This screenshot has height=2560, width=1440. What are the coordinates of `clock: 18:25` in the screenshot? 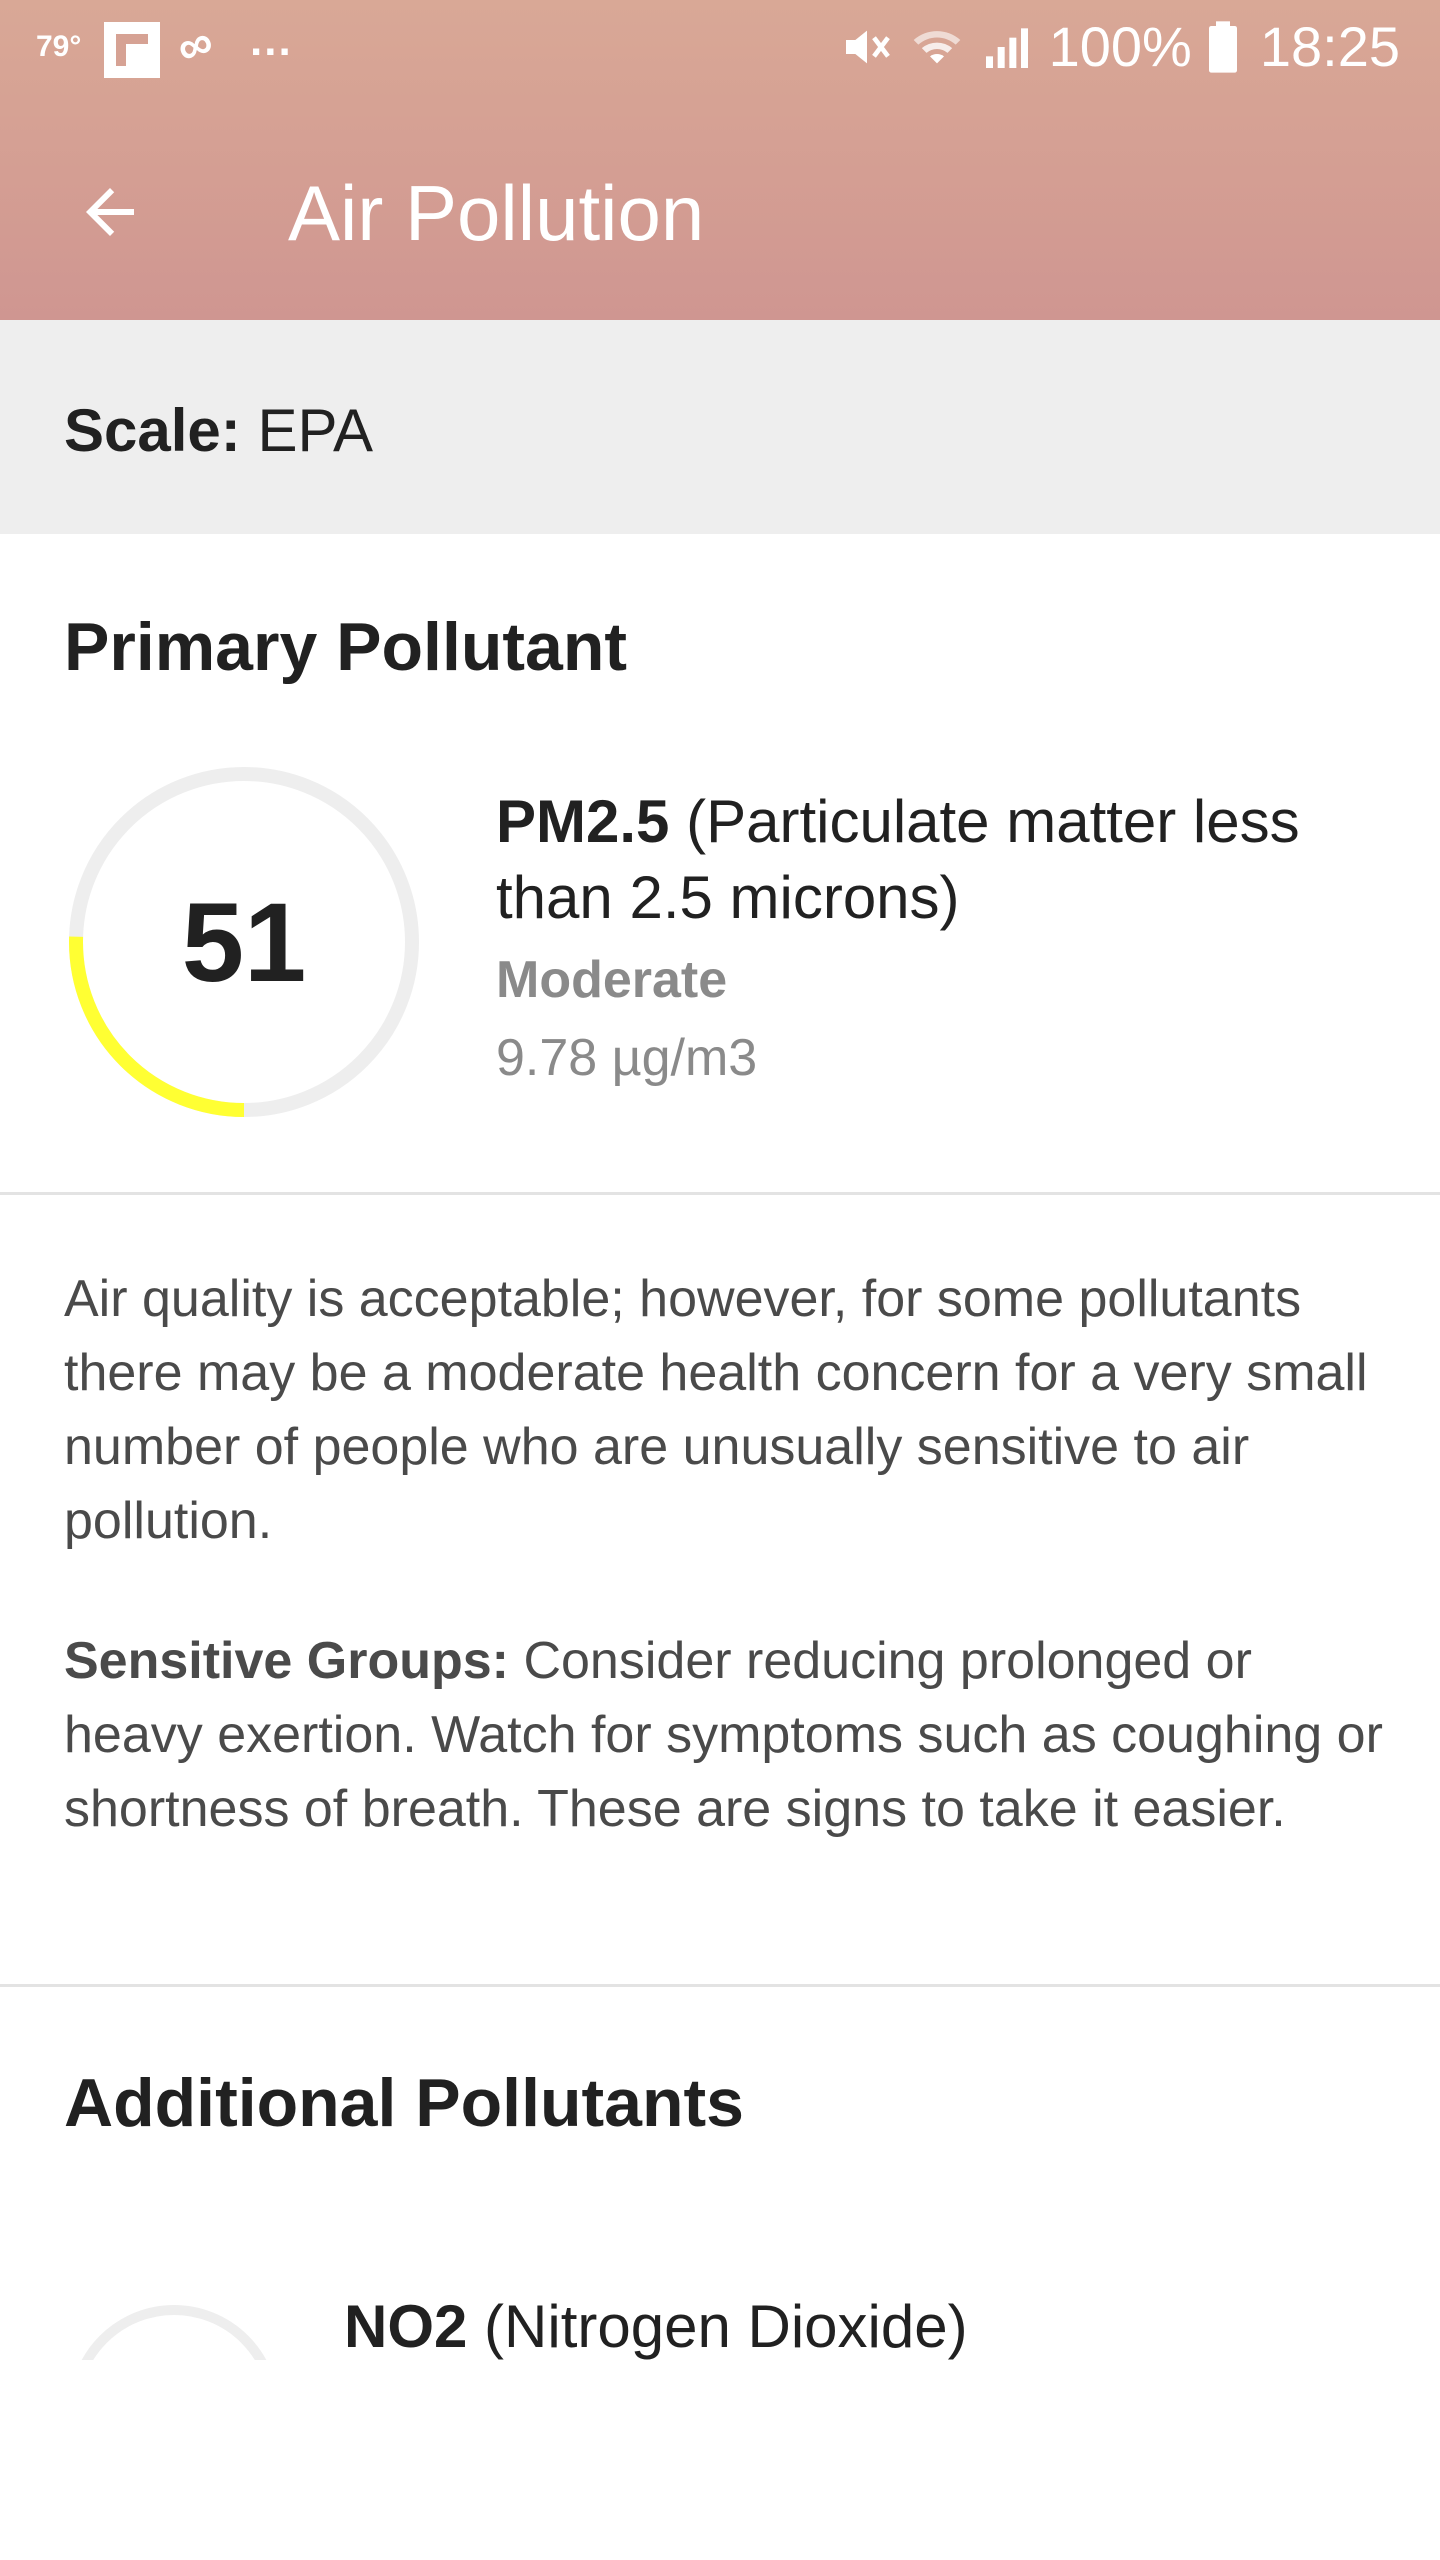 It's located at (1329, 46).